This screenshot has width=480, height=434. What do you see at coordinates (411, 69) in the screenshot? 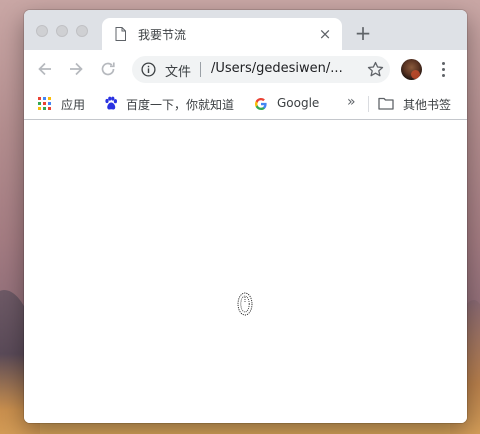
I see `profile-avatar` at bounding box center [411, 69].